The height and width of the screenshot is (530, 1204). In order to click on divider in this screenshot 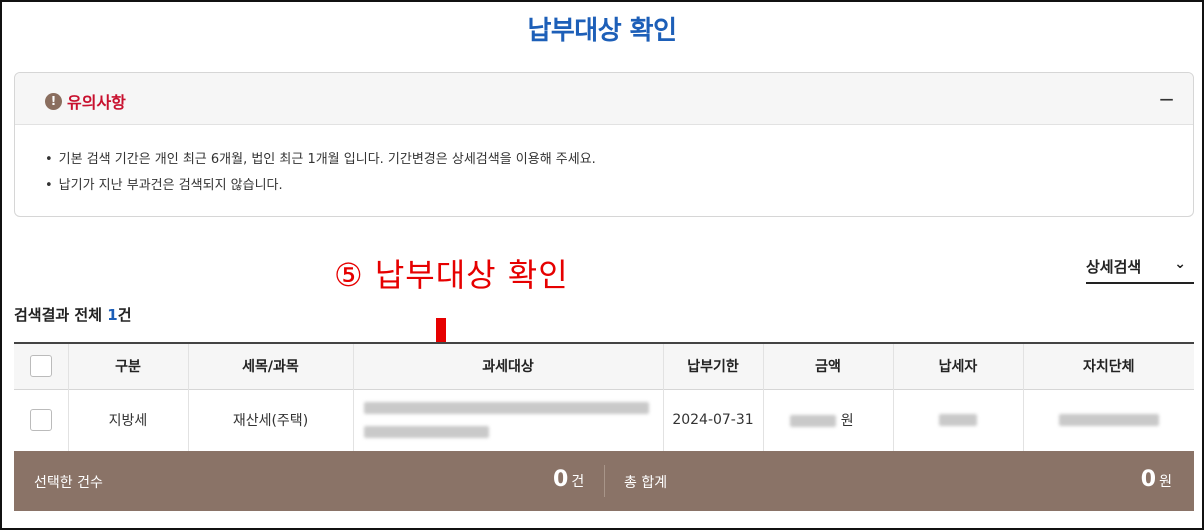, I will do `click(604, 481)`.